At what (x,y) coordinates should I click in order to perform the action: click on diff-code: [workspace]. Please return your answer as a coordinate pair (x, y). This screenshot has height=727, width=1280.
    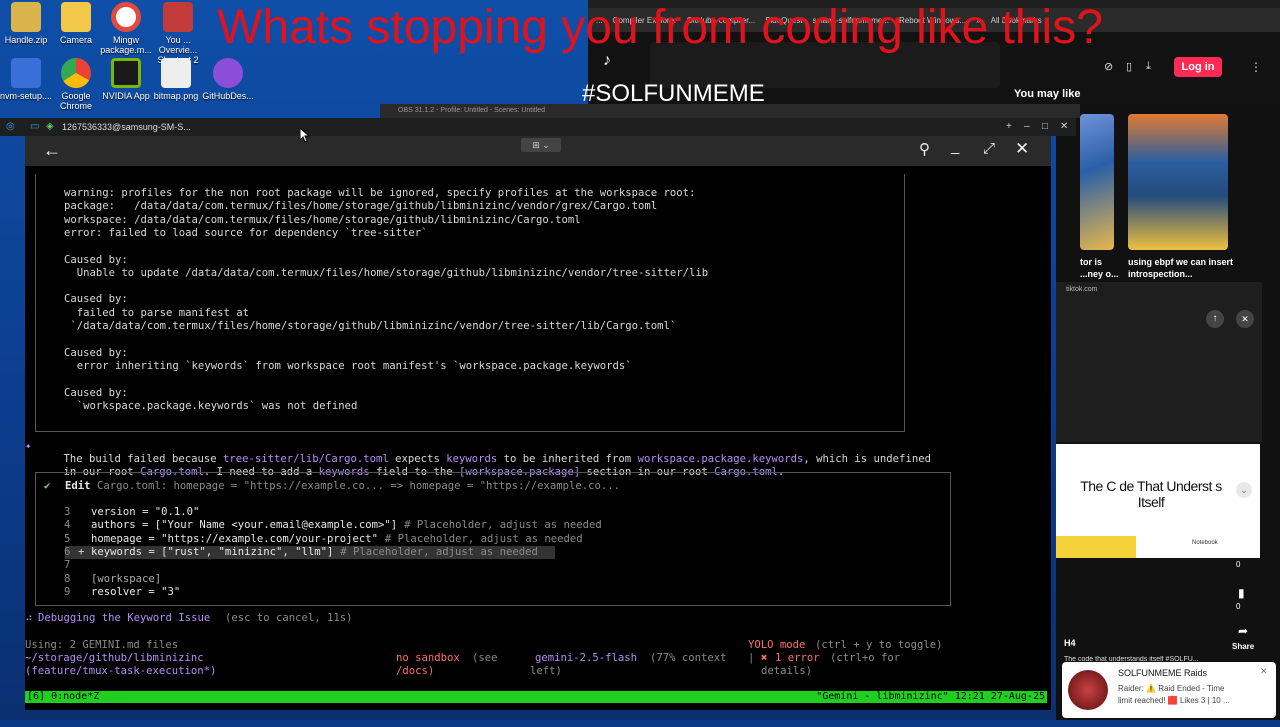
    Looking at the image, I should click on (126, 578).